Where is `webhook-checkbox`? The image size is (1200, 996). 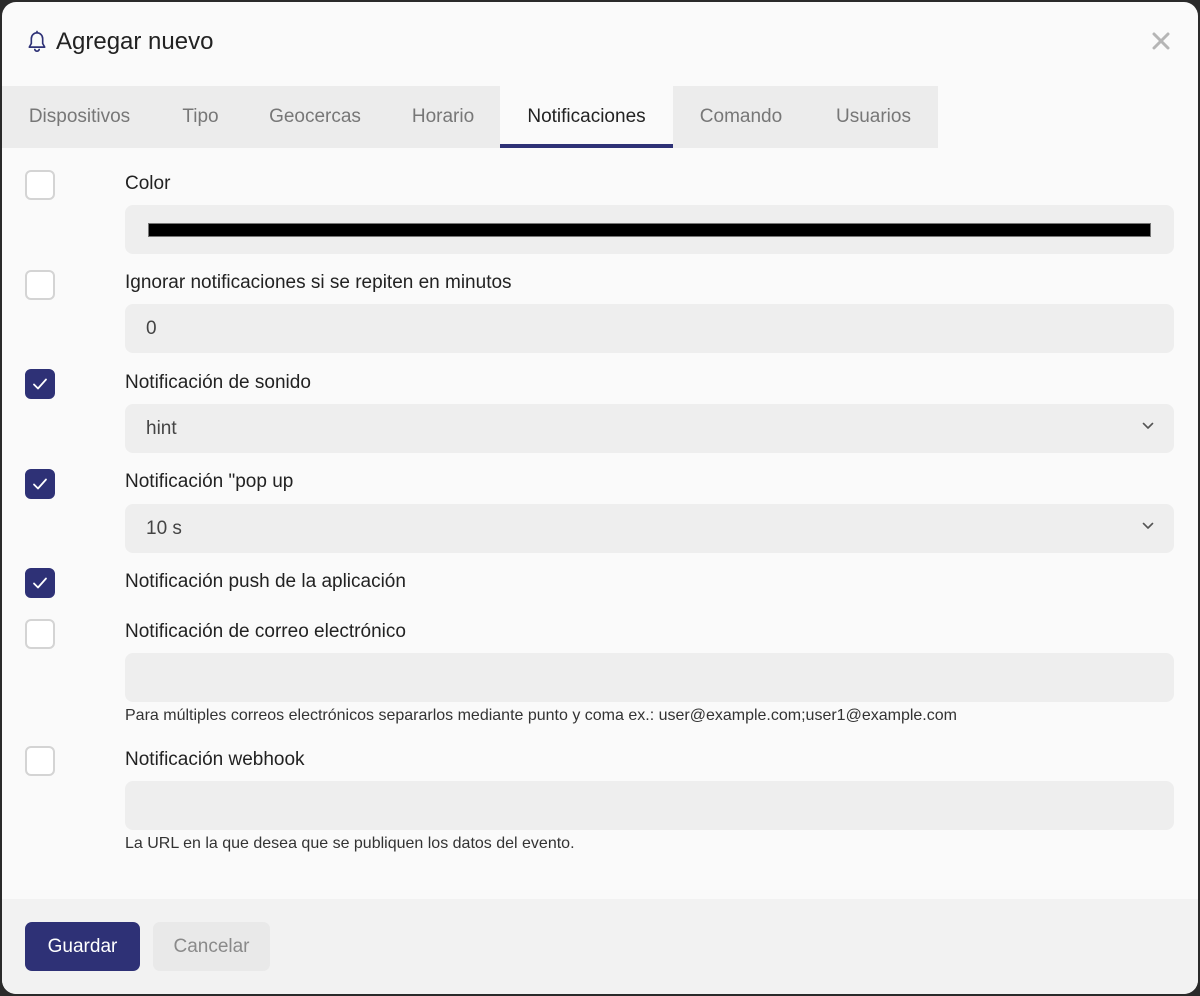
webhook-checkbox is located at coordinates (40, 761).